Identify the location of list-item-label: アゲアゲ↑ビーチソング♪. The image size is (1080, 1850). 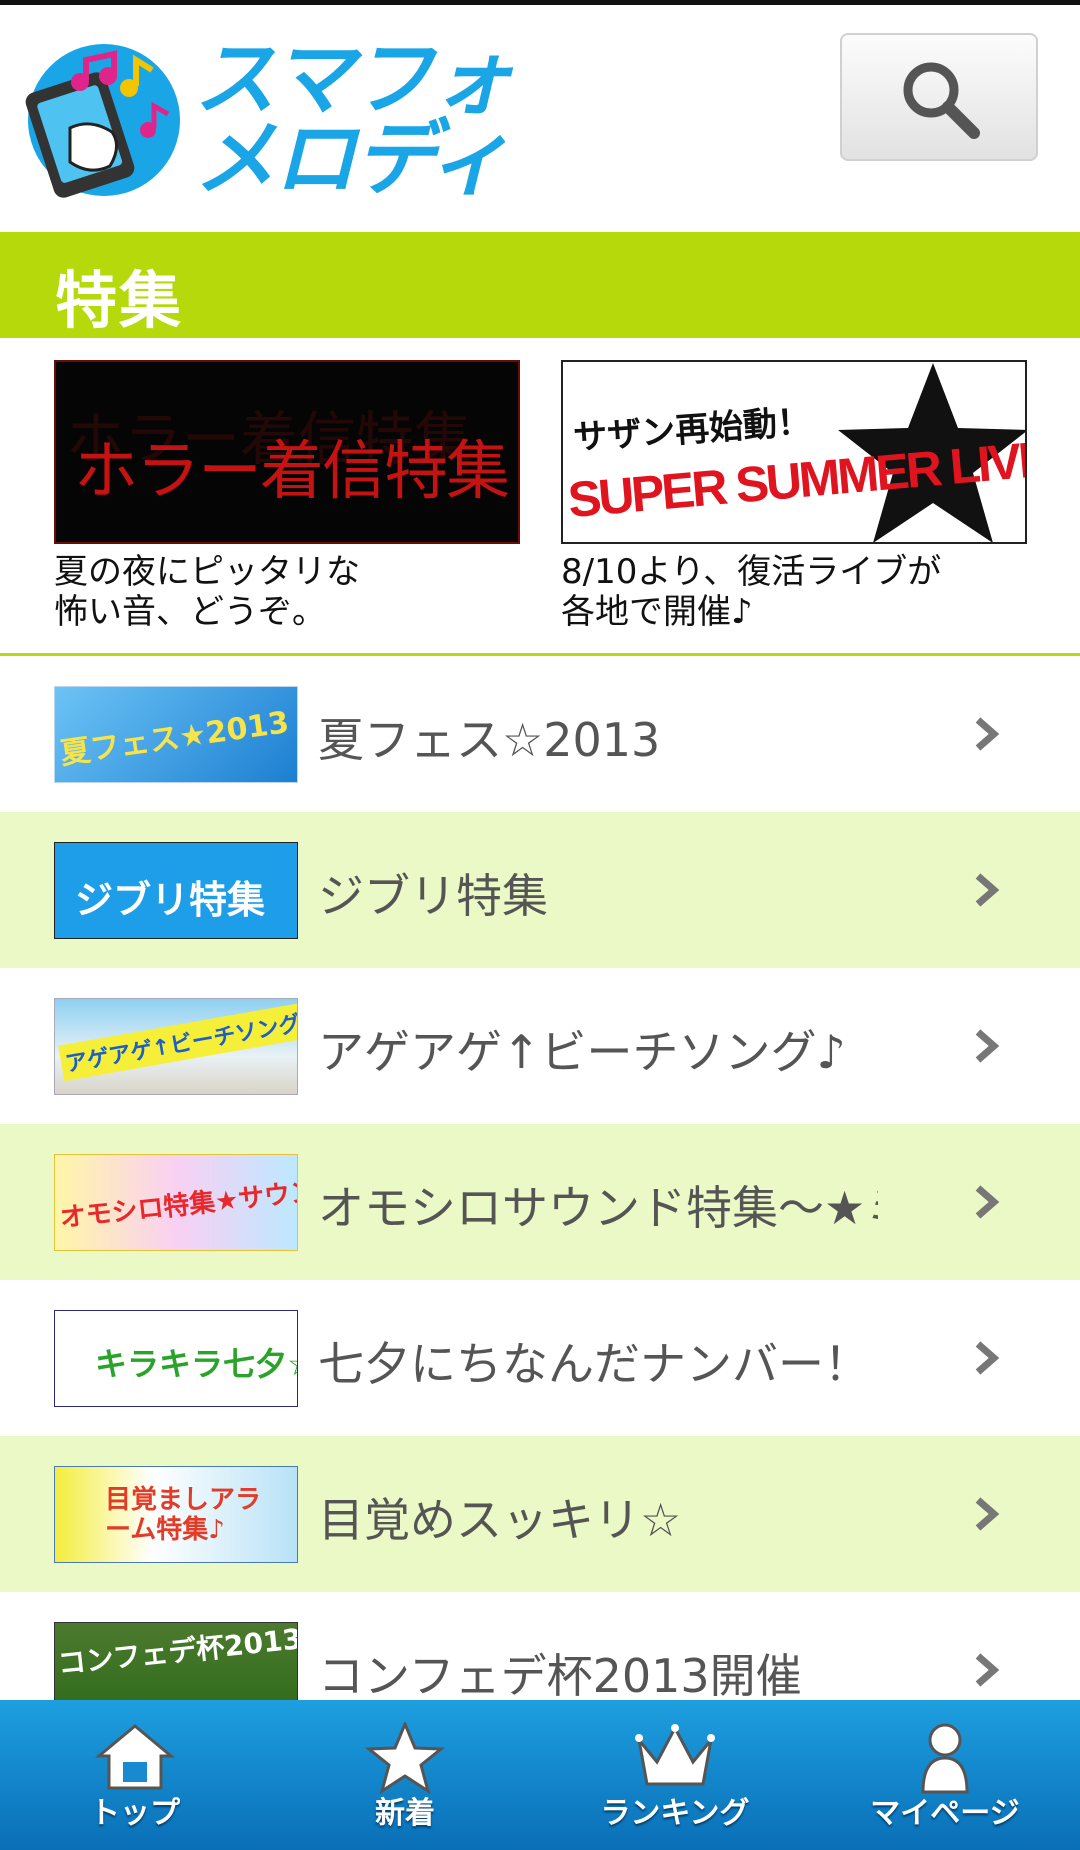
(582, 1052).